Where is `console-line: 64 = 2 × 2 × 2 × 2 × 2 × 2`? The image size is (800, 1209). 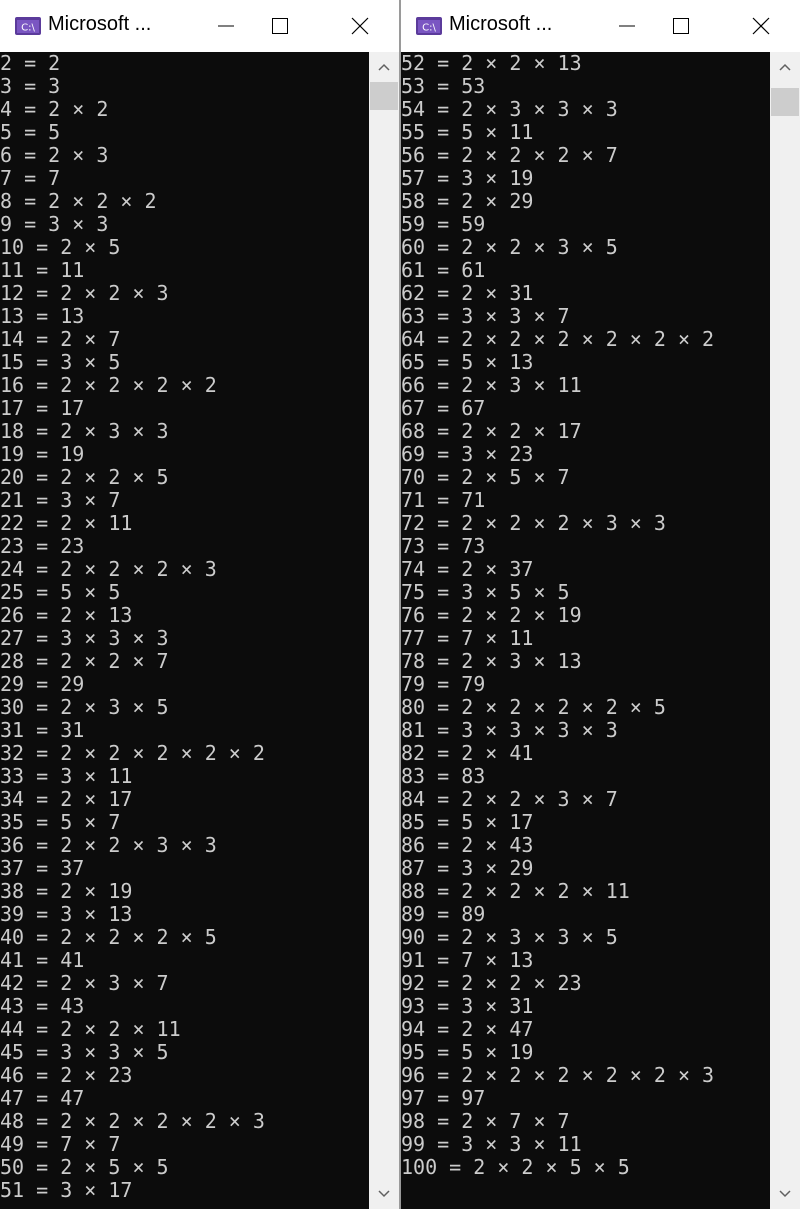 console-line: 64 = 2 × 2 × 2 × 2 × 2 × 2 is located at coordinates (558, 339).